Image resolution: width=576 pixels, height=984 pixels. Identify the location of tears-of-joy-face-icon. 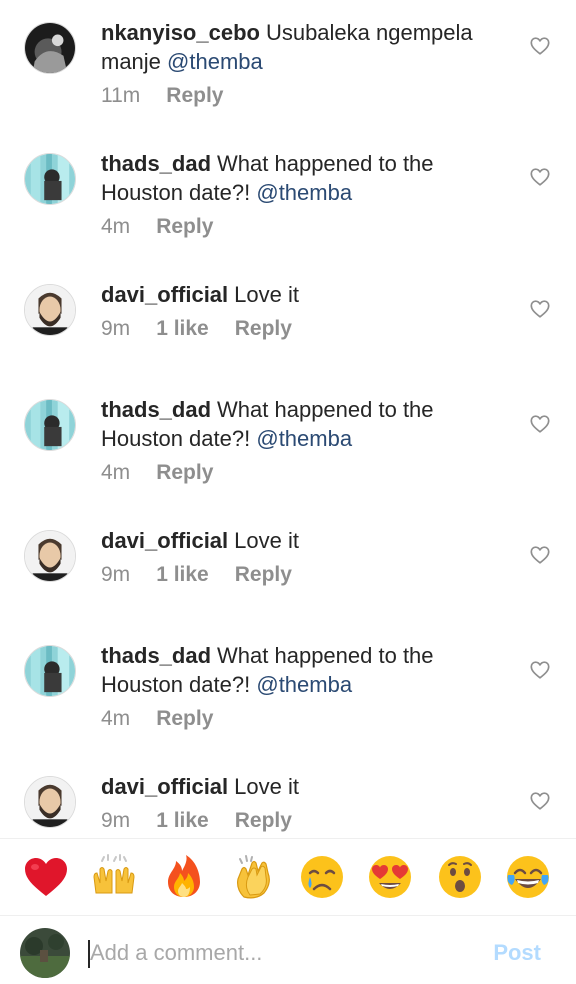
(528, 877).